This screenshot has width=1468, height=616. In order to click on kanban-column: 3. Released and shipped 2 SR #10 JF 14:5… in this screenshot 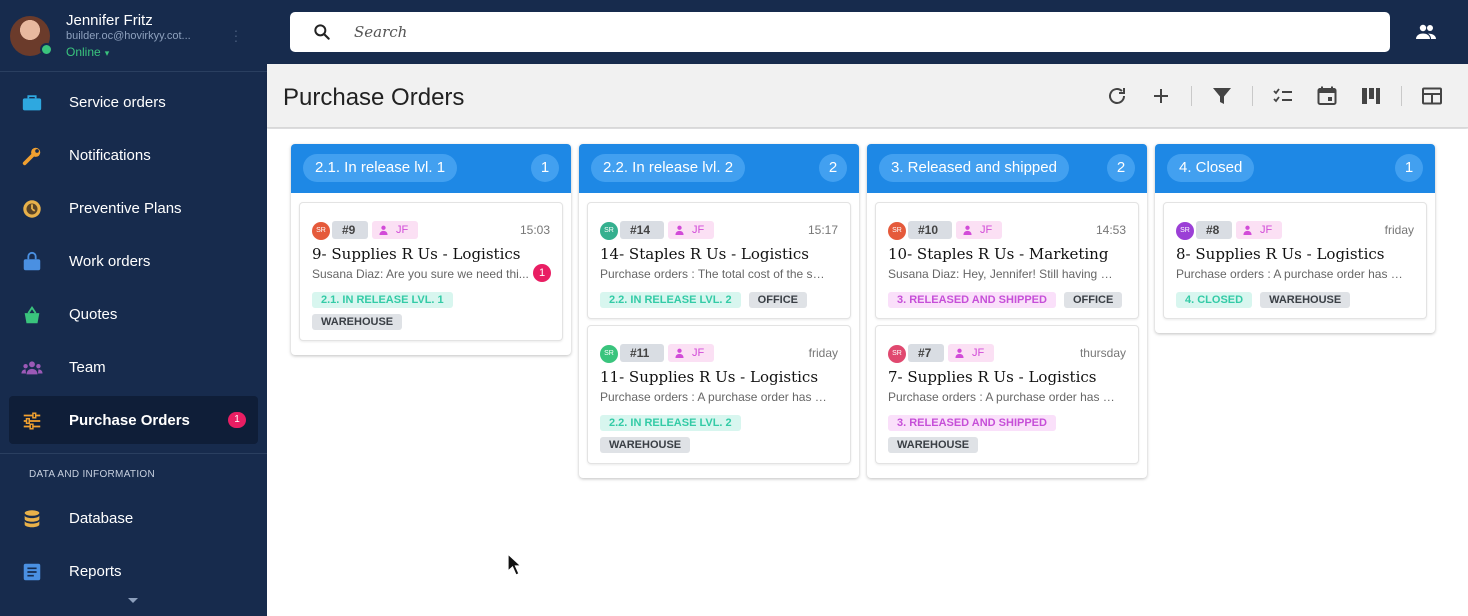, I will do `click(1007, 311)`.